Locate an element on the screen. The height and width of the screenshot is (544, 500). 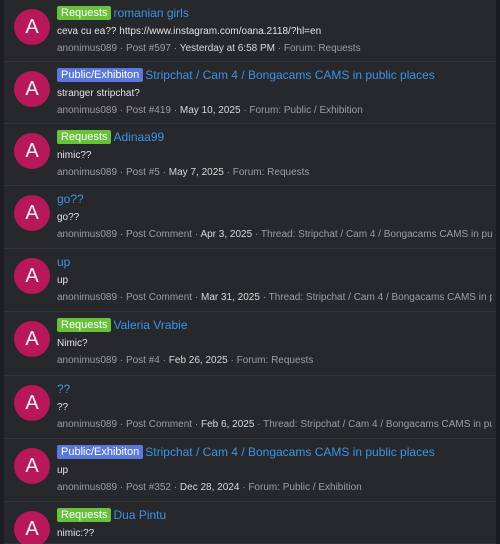
post-date: Apr 3, 2025 is located at coordinates (226, 234).